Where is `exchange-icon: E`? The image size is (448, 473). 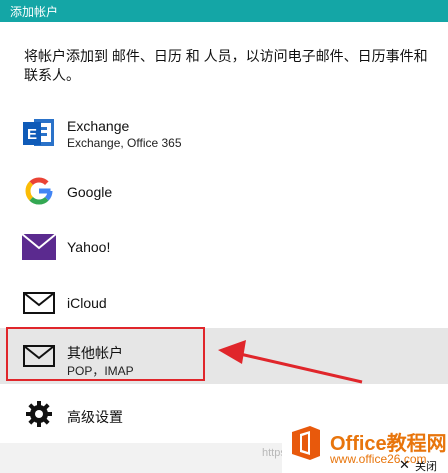 exchange-icon: E is located at coordinates (39, 133).